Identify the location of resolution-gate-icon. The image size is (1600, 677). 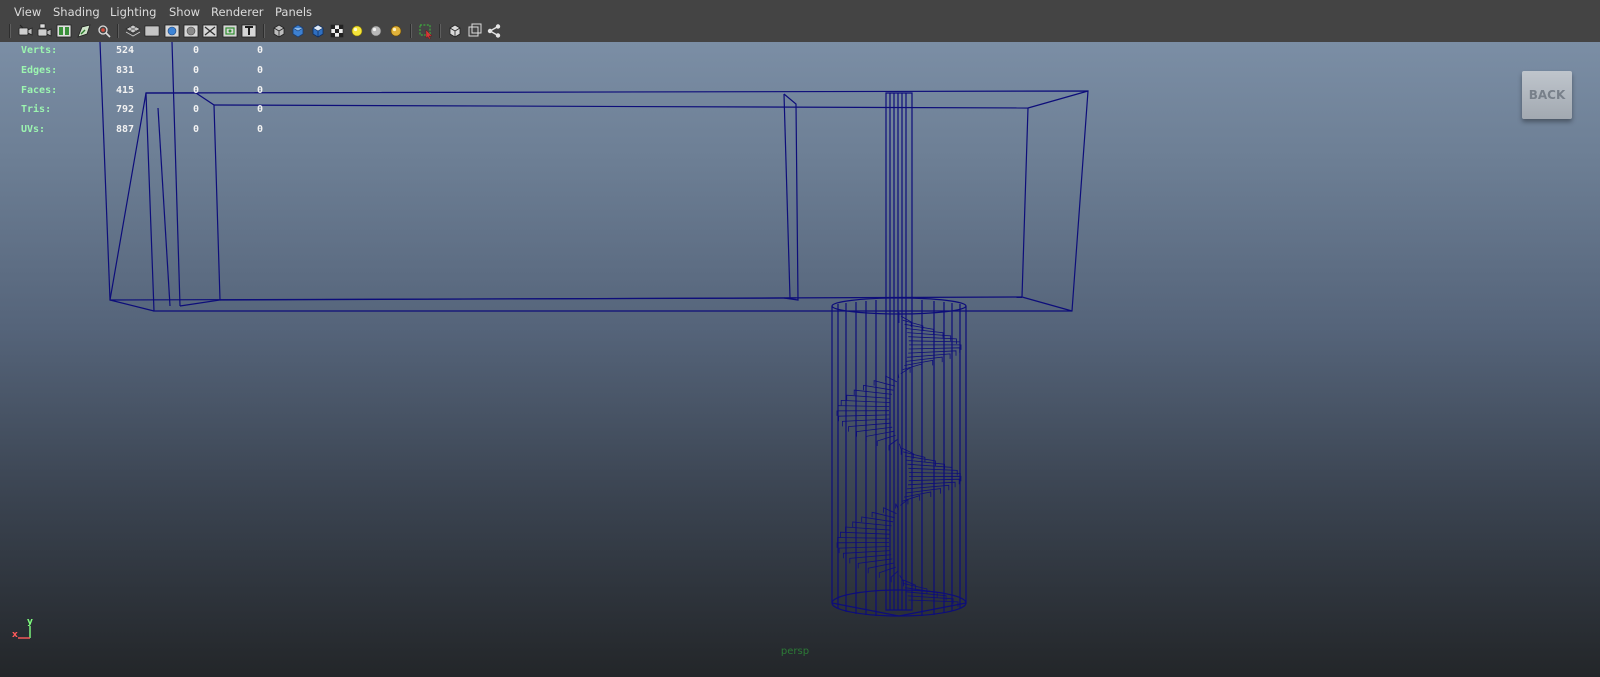
(172, 31).